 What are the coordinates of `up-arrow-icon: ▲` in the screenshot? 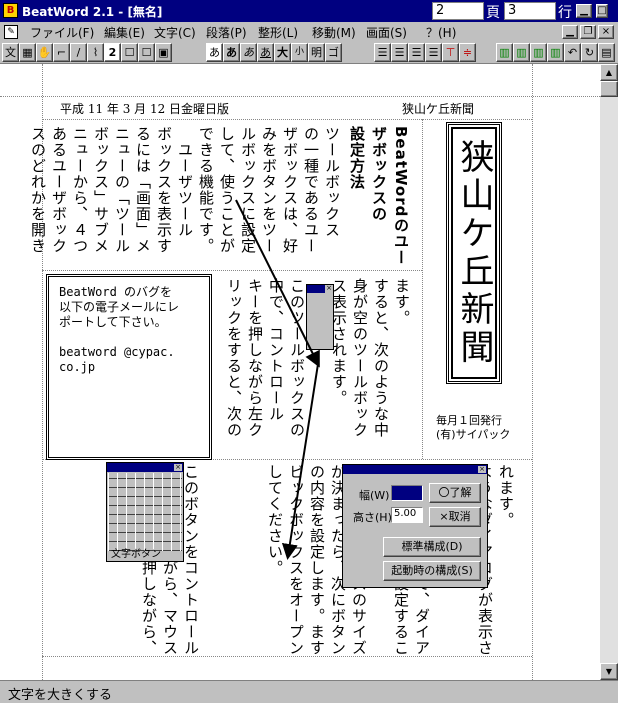 It's located at (609, 72).